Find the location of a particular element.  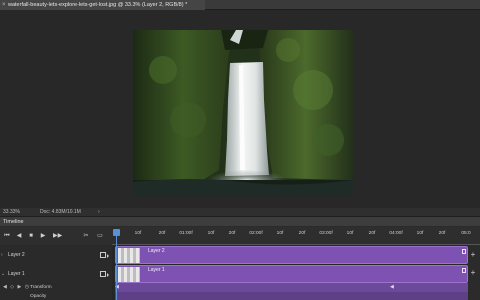

ruler-tick-label: 01:00f is located at coordinates (186, 233).